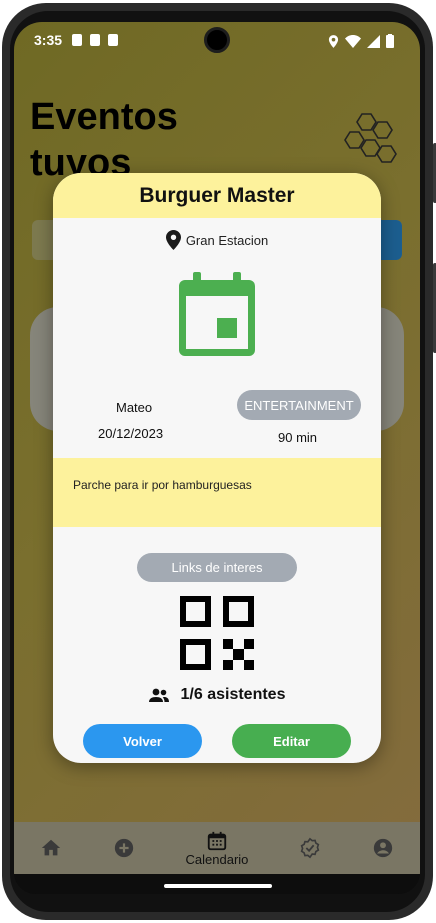 The image size is (436, 923). I want to click on nav-account, so click(383, 848).